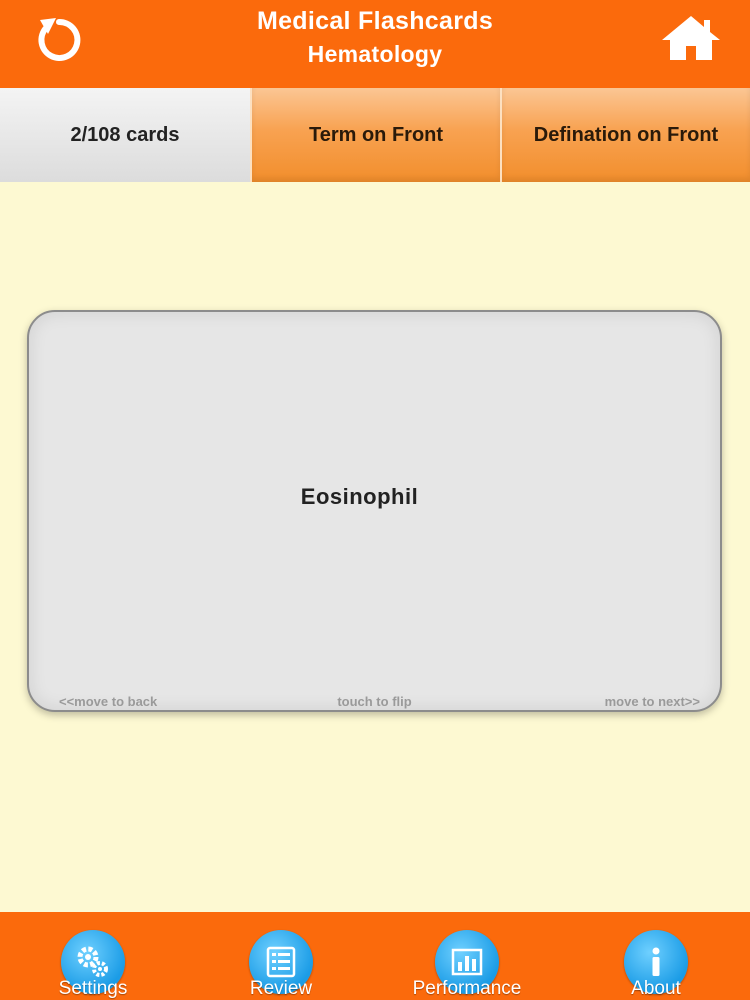 This screenshot has height=1000, width=750. I want to click on tab-settings: Settings, so click(93, 956).